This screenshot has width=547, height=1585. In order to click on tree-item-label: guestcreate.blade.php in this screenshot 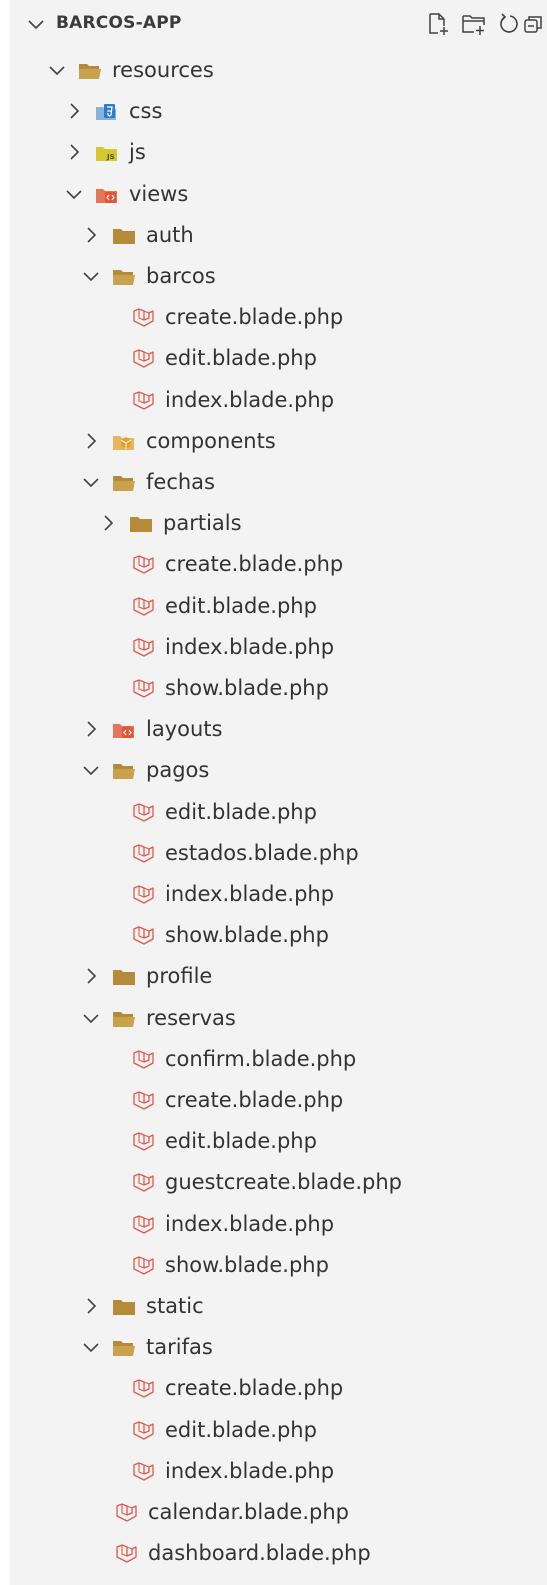, I will do `click(283, 1182)`.